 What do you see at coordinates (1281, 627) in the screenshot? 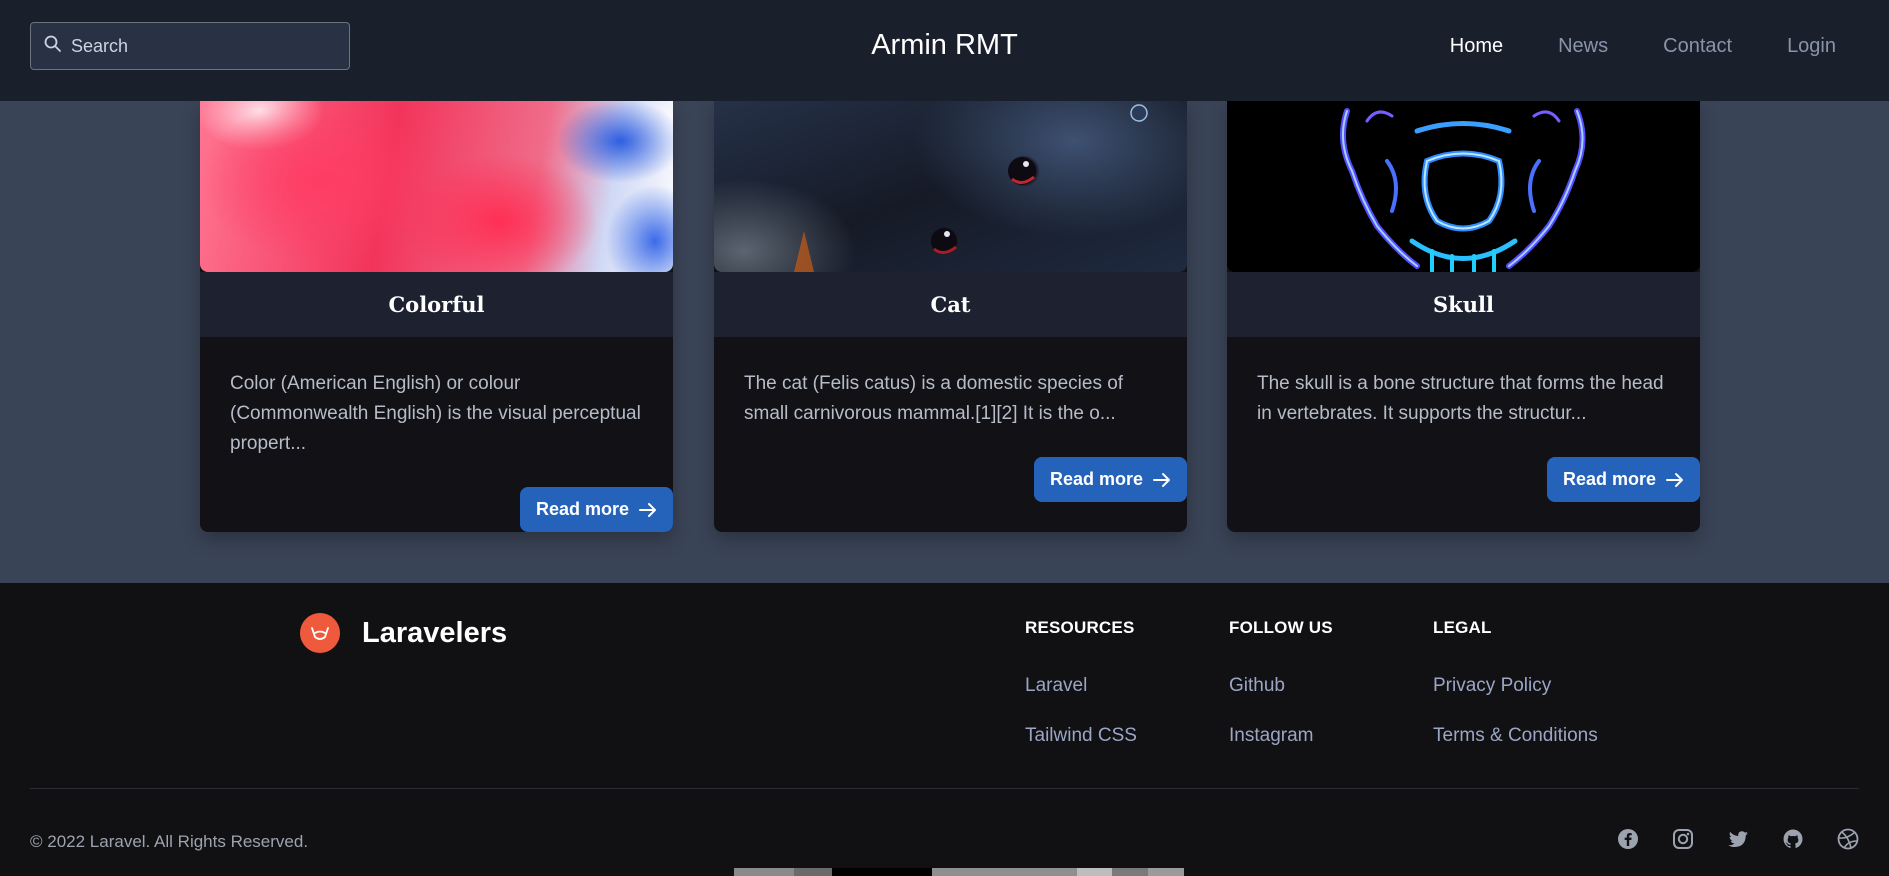
I see `footer-heading: FOLLOW US` at bounding box center [1281, 627].